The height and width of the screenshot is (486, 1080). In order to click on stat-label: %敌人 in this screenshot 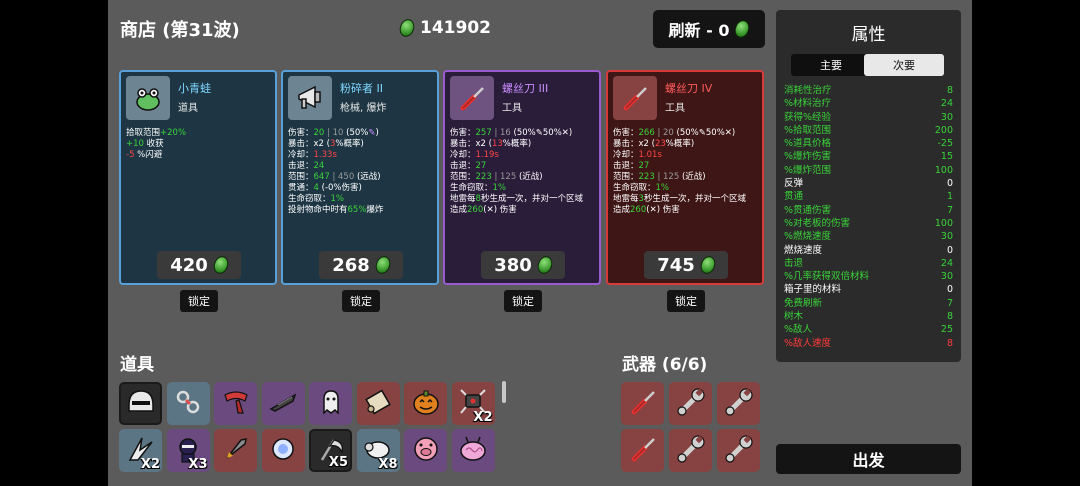, I will do `click(798, 330)`.